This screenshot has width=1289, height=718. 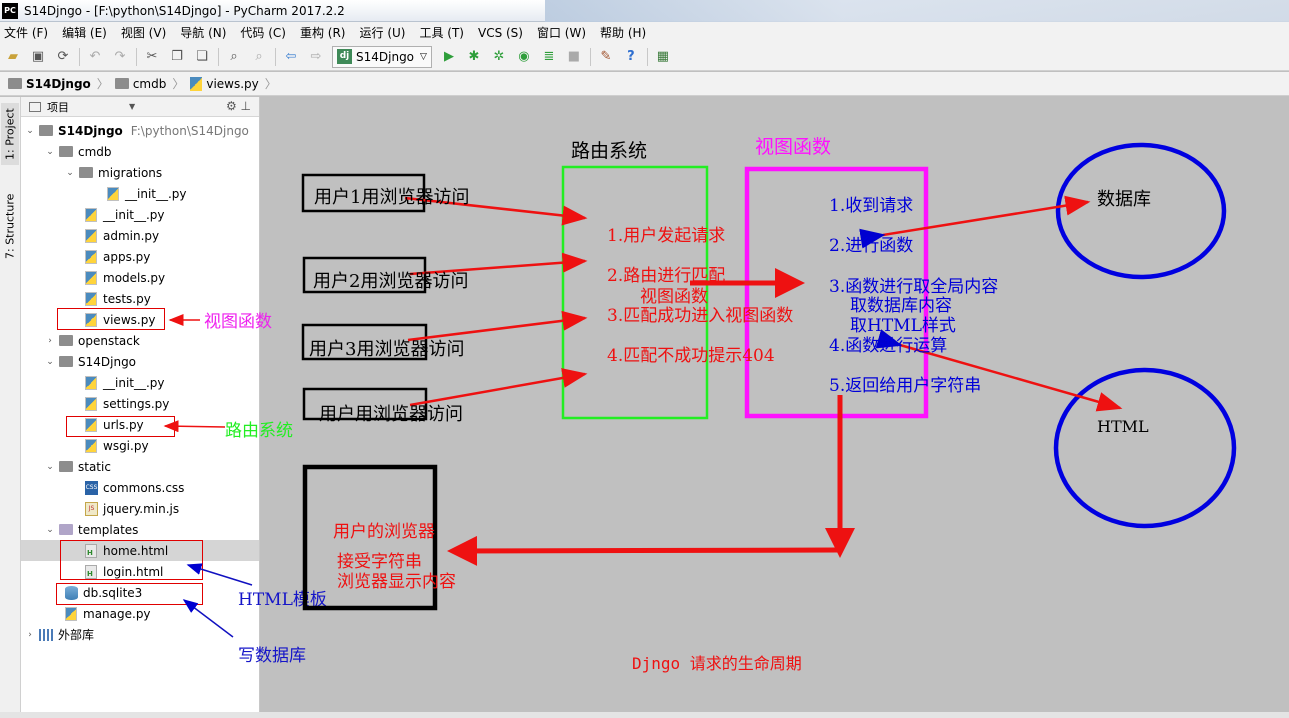 What do you see at coordinates (202, 57) in the screenshot?
I see `paste-icon: ❏` at bounding box center [202, 57].